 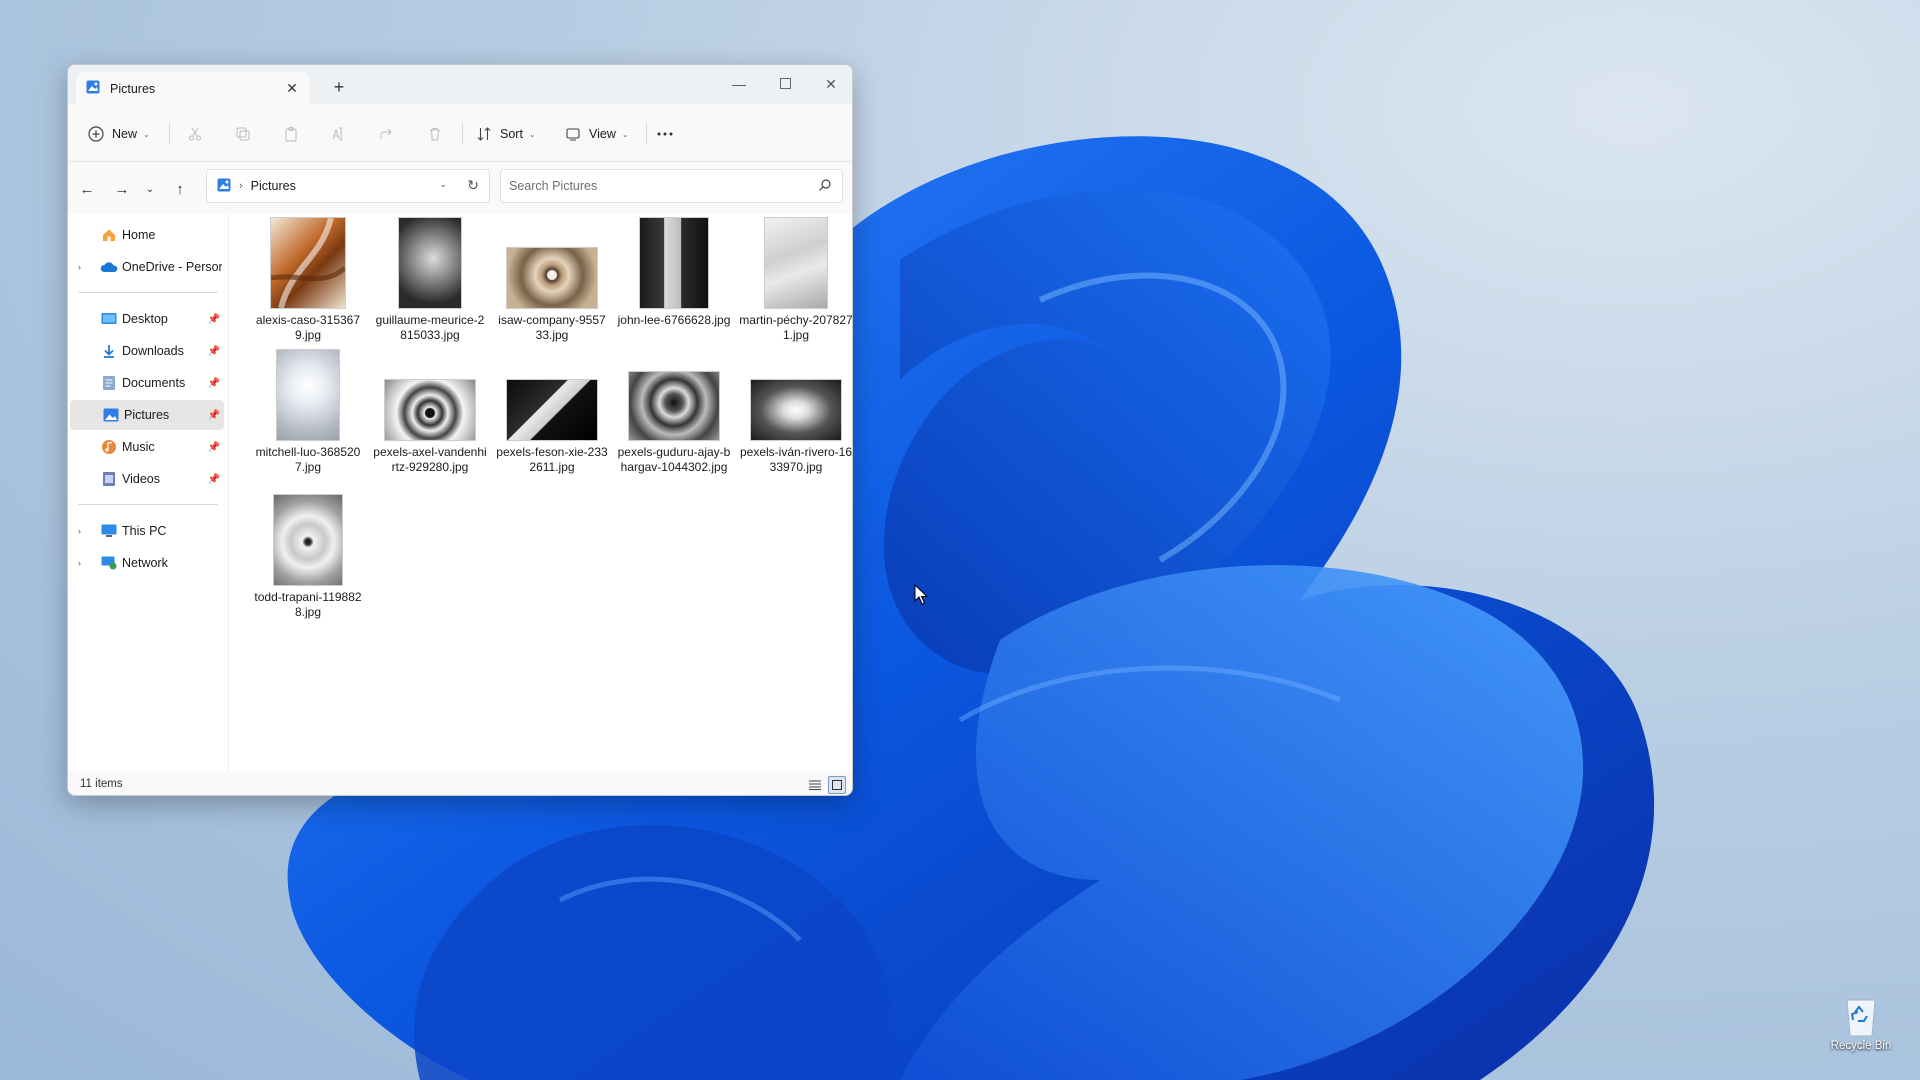 What do you see at coordinates (435, 134) in the screenshot?
I see `delete-icon` at bounding box center [435, 134].